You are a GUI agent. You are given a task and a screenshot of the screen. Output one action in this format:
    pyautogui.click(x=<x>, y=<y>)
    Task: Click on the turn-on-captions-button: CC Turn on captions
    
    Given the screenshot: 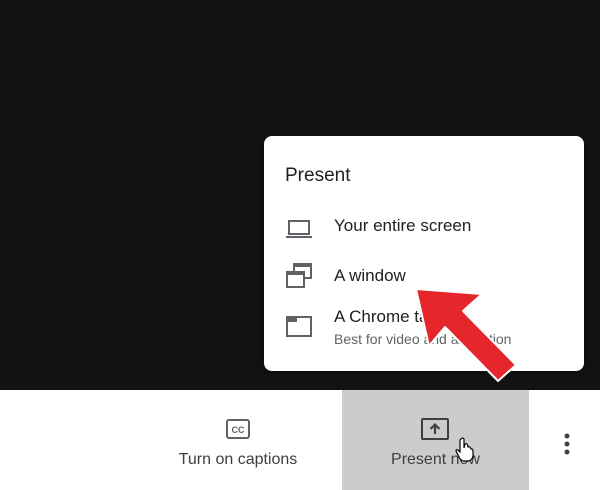 What is the action you would take?
    pyautogui.click(x=238, y=440)
    